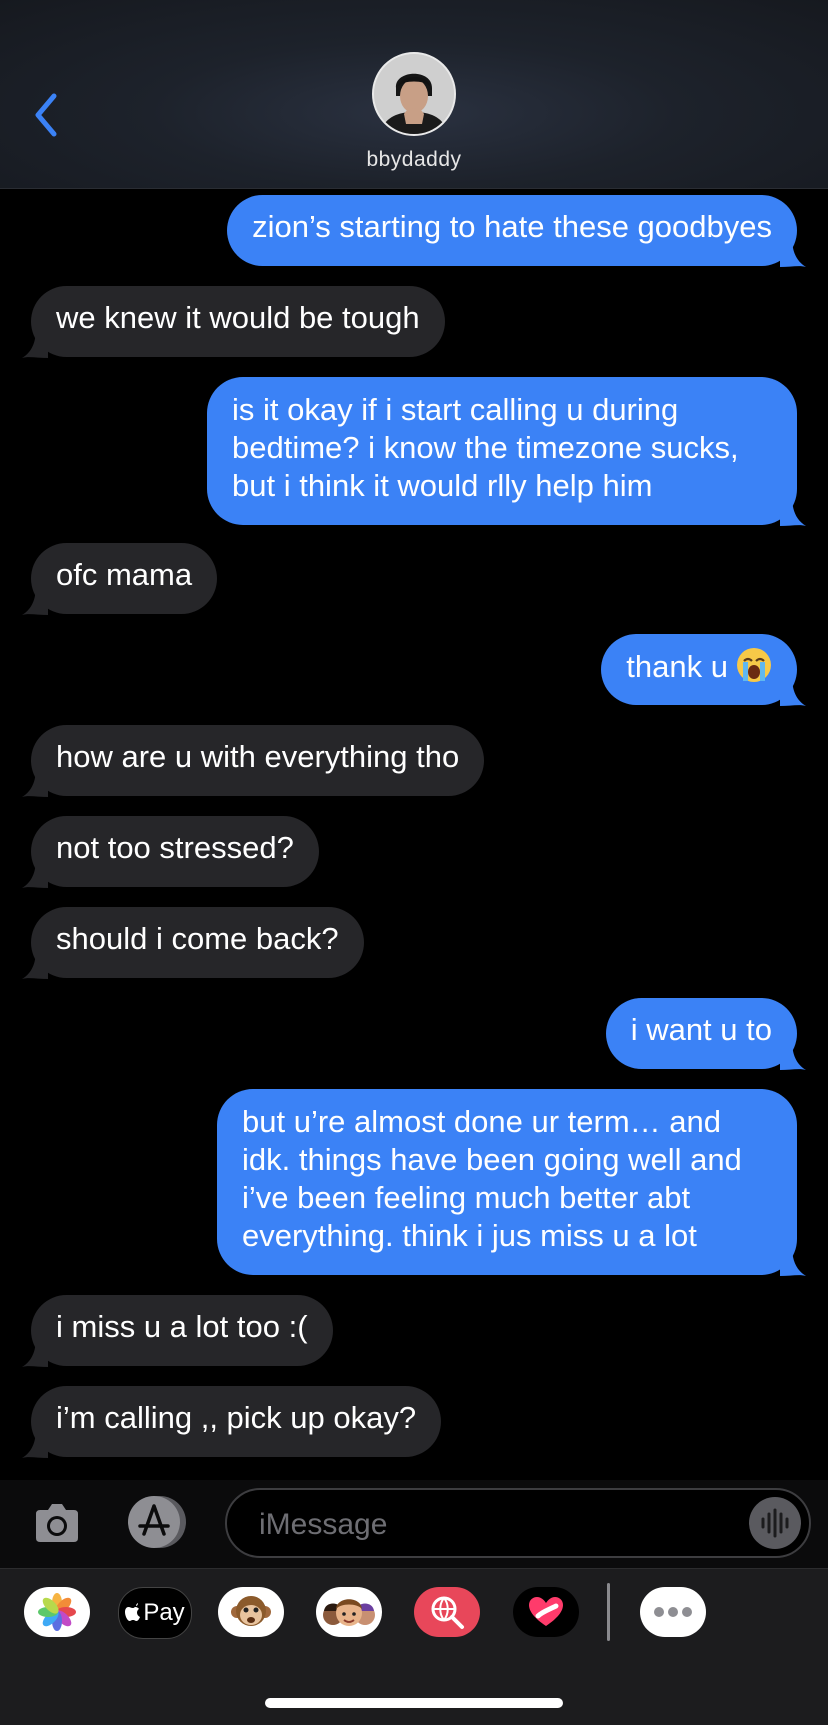 Image resolution: width=828 pixels, height=1725 pixels. I want to click on received-message: i miss u a lot too :(, so click(177, 1331).